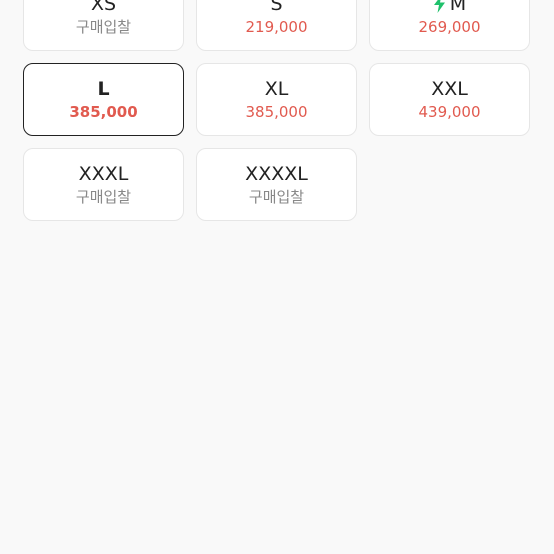 This screenshot has height=554, width=554. I want to click on size-label: XS, so click(103, 7).